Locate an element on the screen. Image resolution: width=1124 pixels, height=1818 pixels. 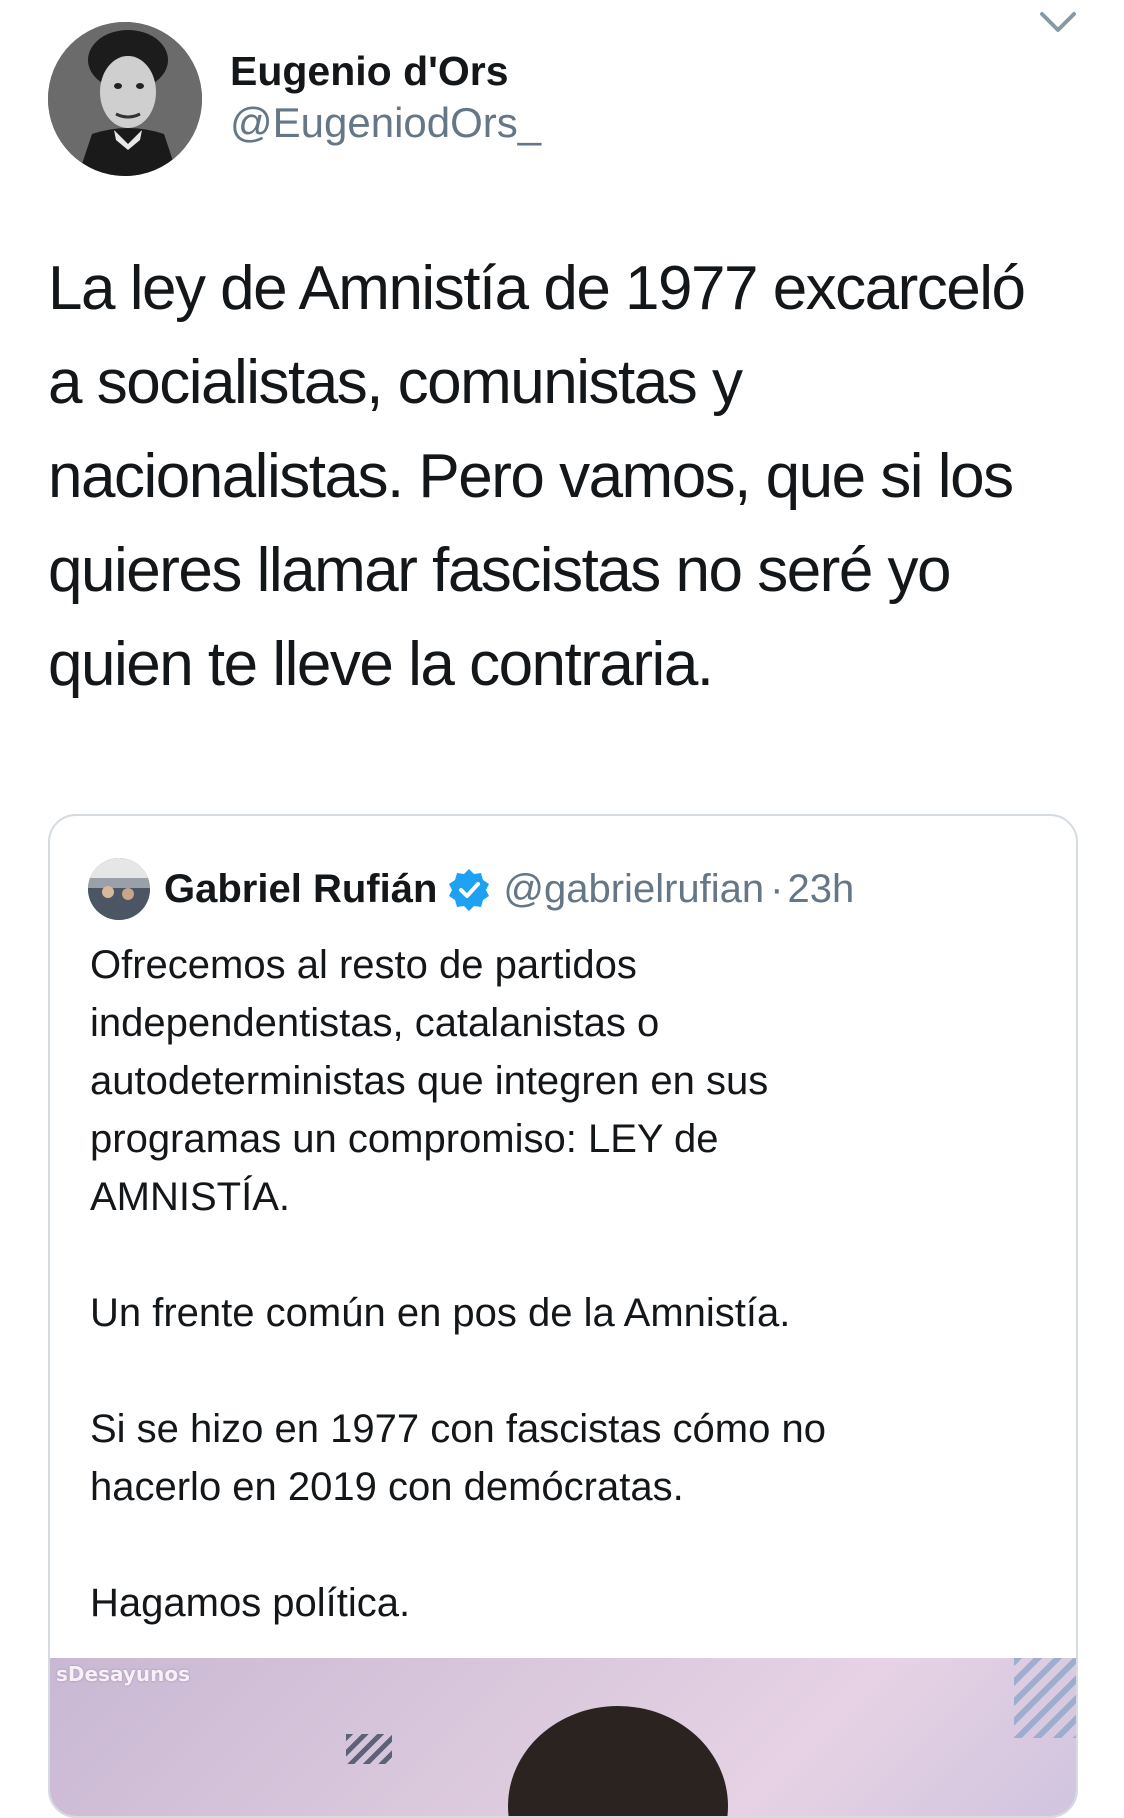
quoted-handle: @gabrielrufian is located at coordinates (633, 889).